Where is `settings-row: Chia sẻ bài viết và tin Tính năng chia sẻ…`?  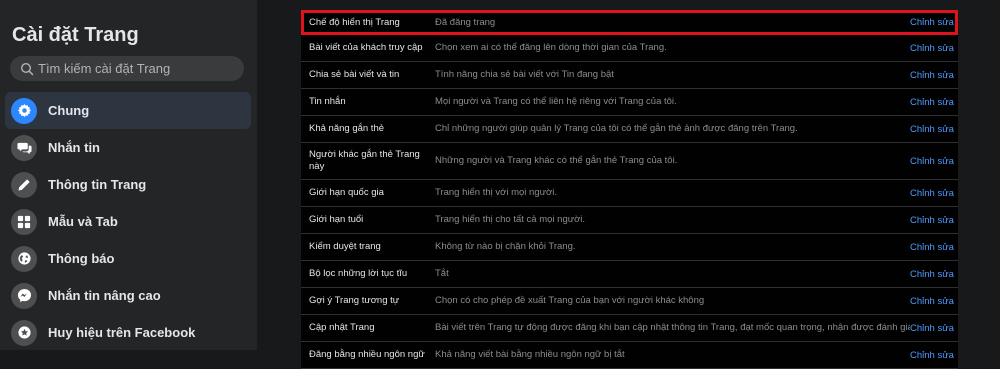 settings-row: Chia sẻ bài viết và tin Tính năng chia sẻ… is located at coordinates (629, 75).